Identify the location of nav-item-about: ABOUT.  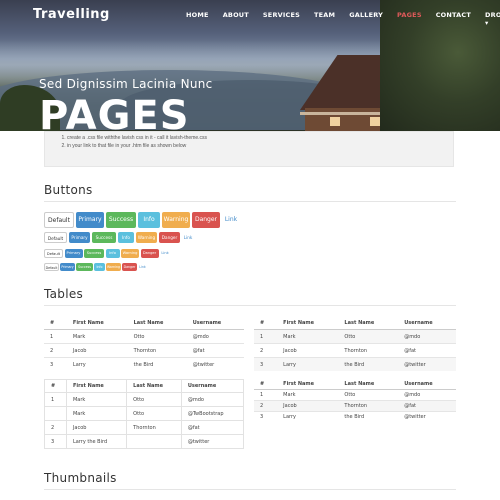
(236, 19).